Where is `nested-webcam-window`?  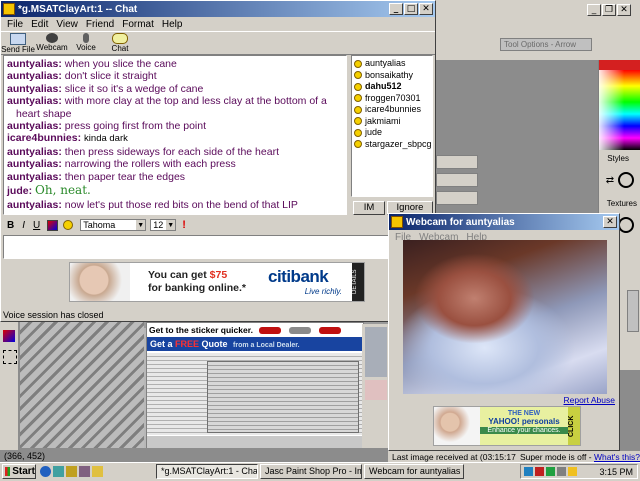 nested-webcam-window is located at coordinates (376, 386).